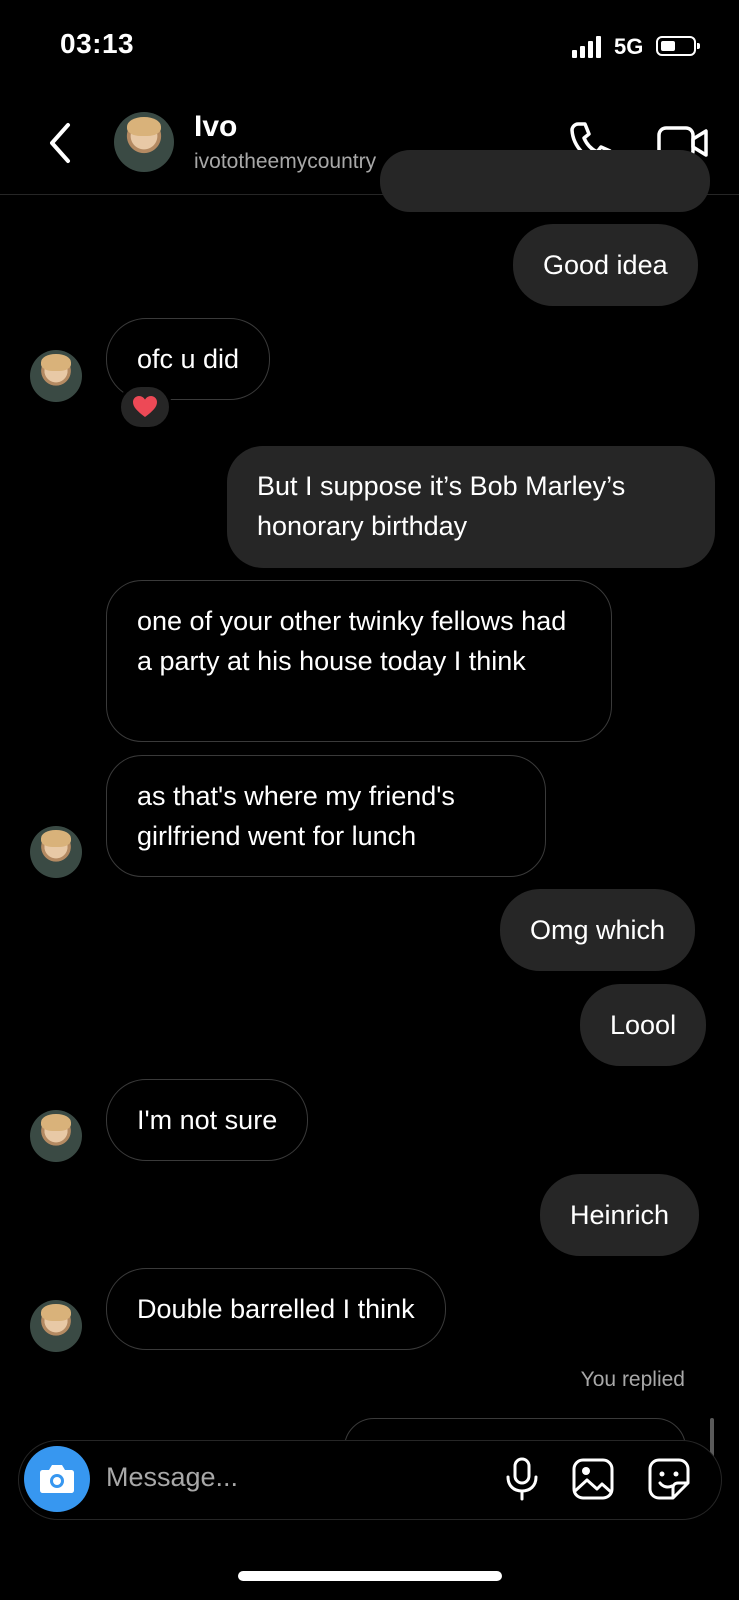 Image resolution: width=739 pixels, height=1600 pixels. Describe the element at coordinates (593, 1479) in the screenshot. I see `gallery-icon` at that location.